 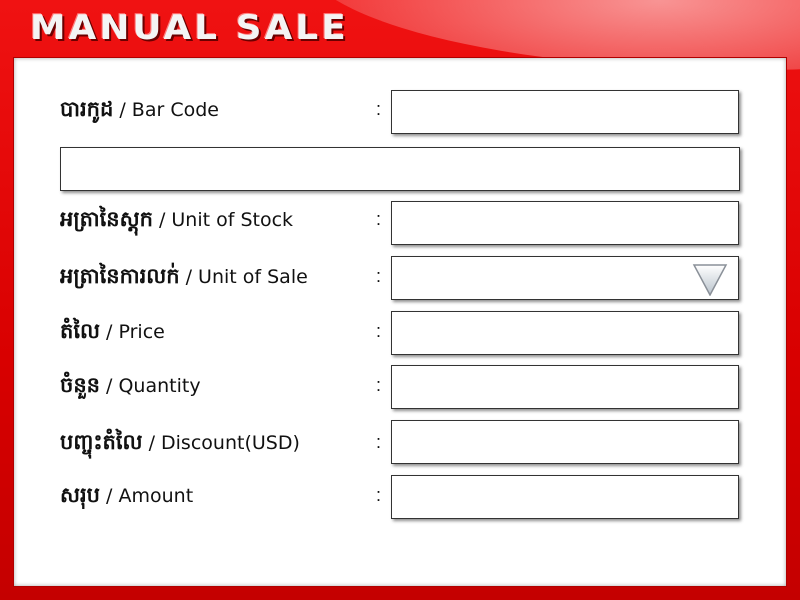 I want to click on bar-code-label-km: បារកូដ, so click(x=87, y=108).